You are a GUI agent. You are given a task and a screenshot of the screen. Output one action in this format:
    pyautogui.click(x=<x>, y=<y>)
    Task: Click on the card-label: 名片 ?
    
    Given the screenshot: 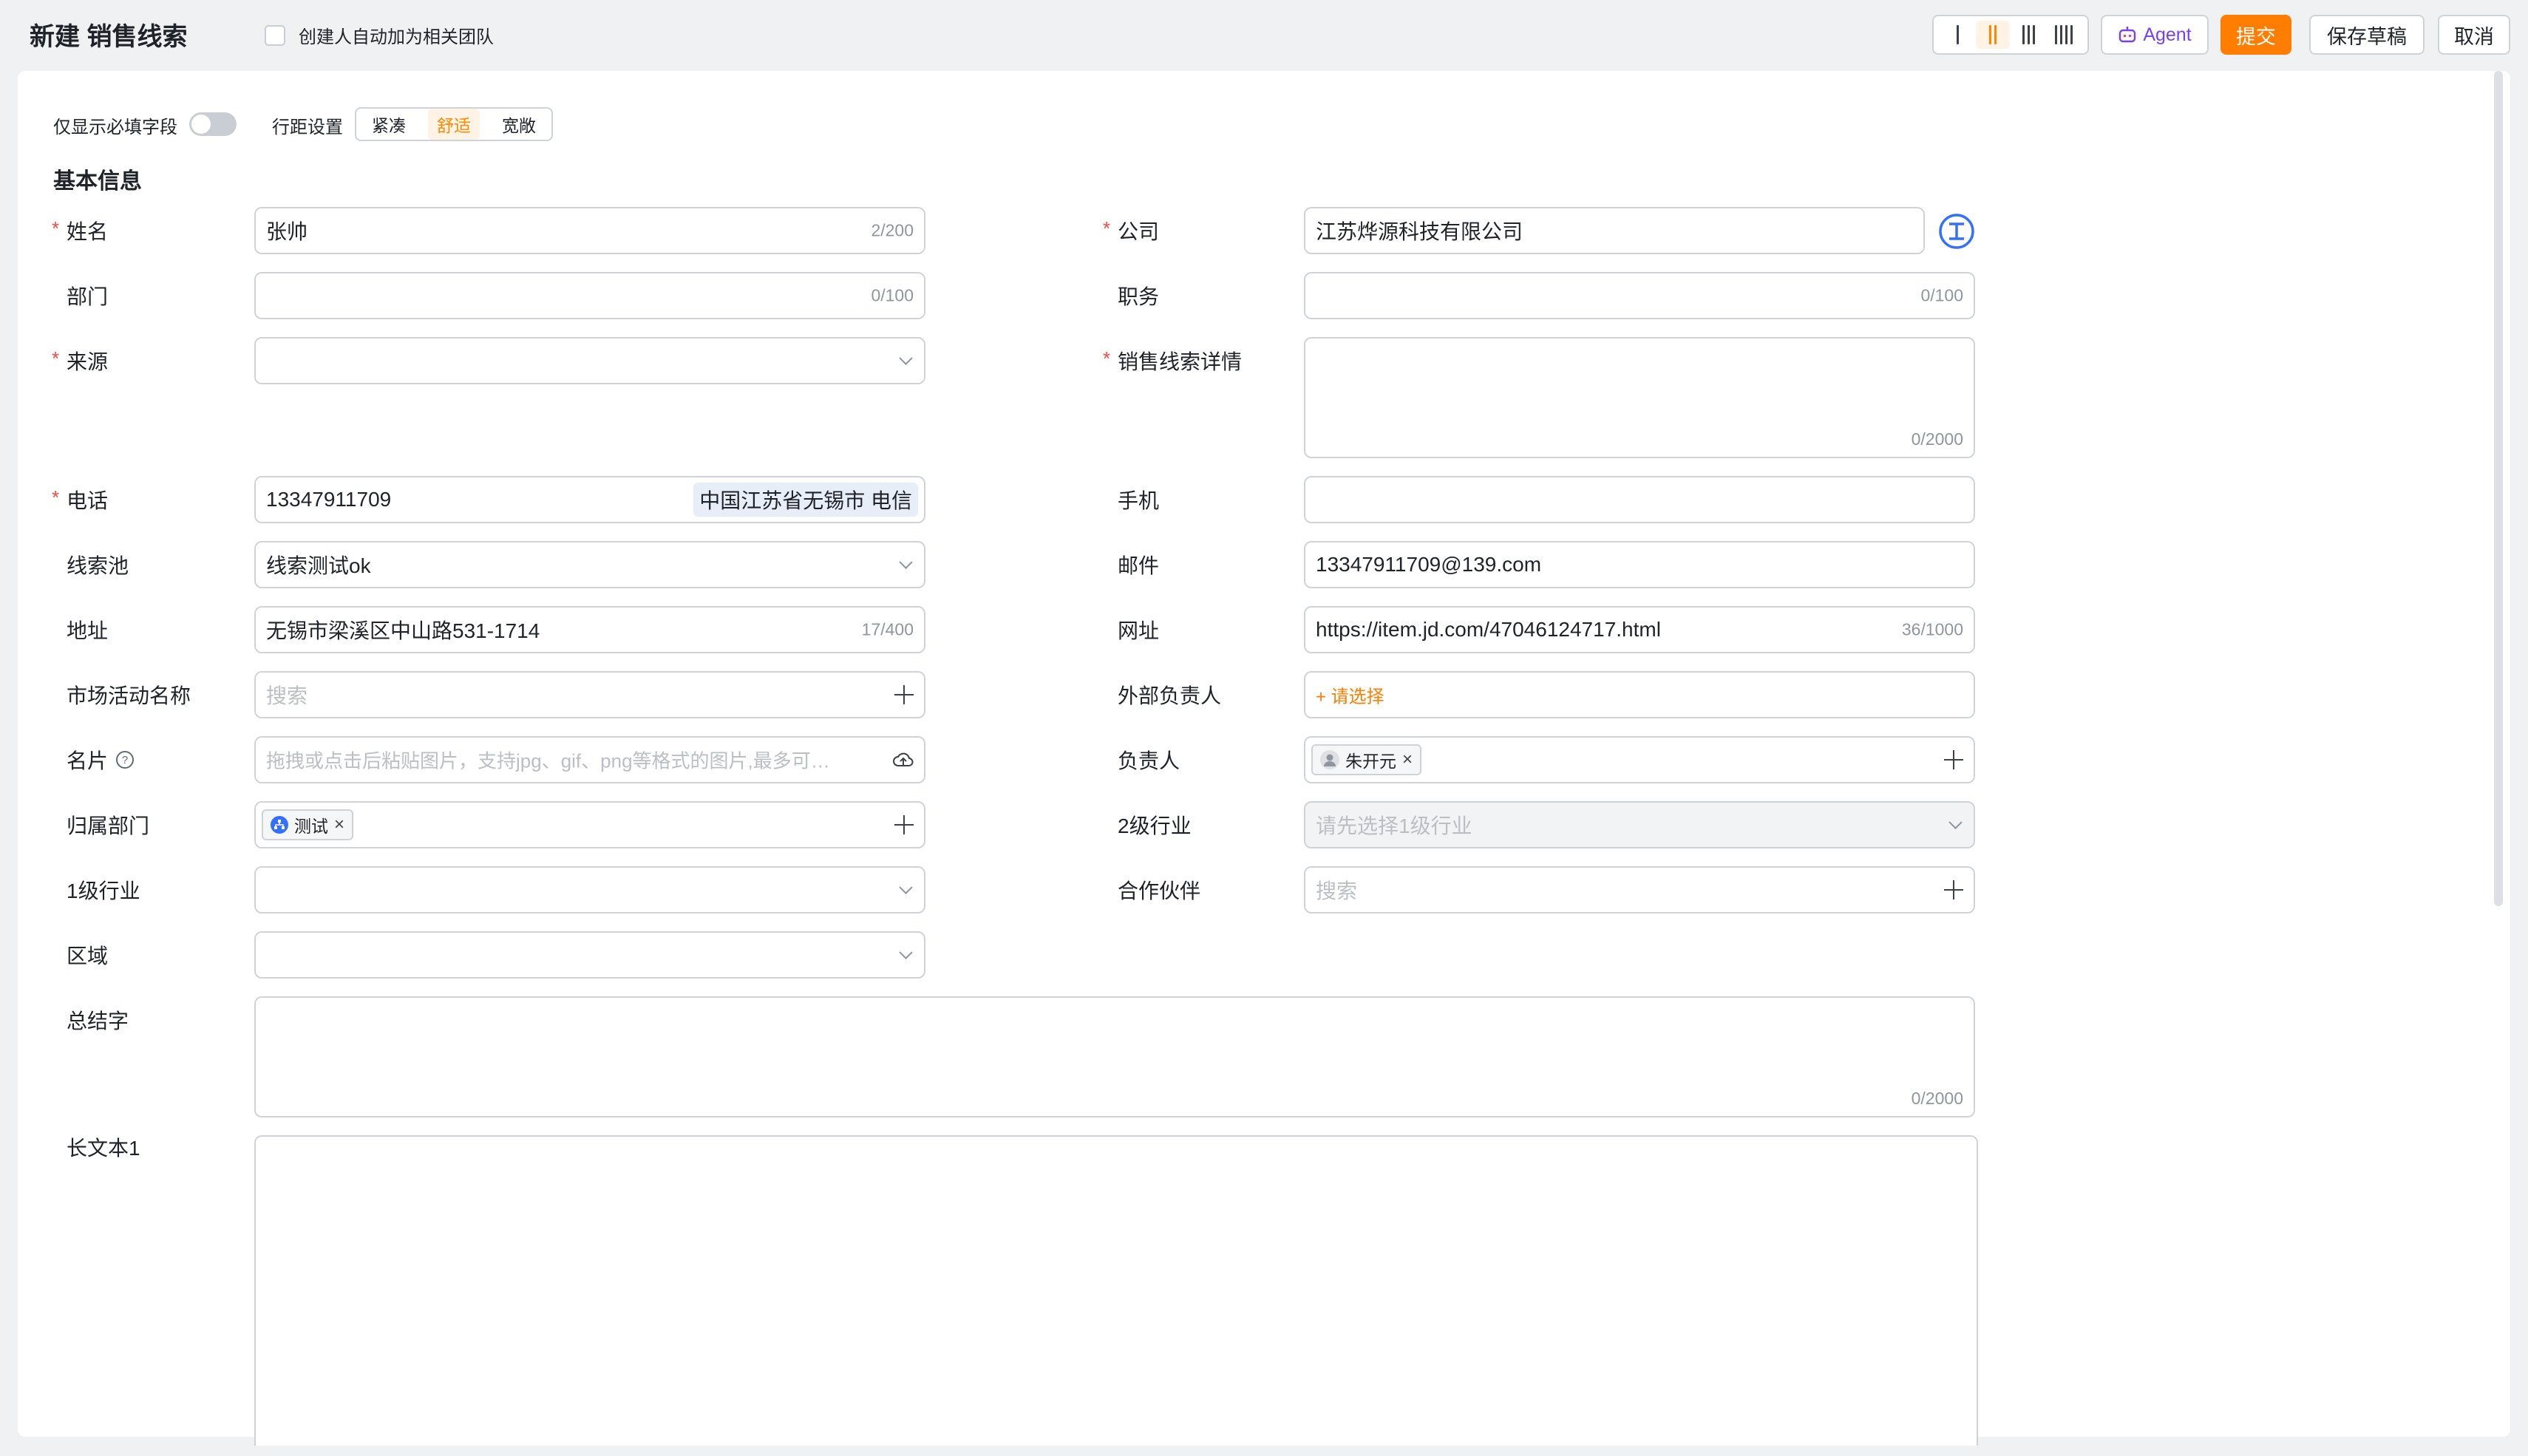 What is the action you would take?
    pyautogui.click(x=101, y=760)
    